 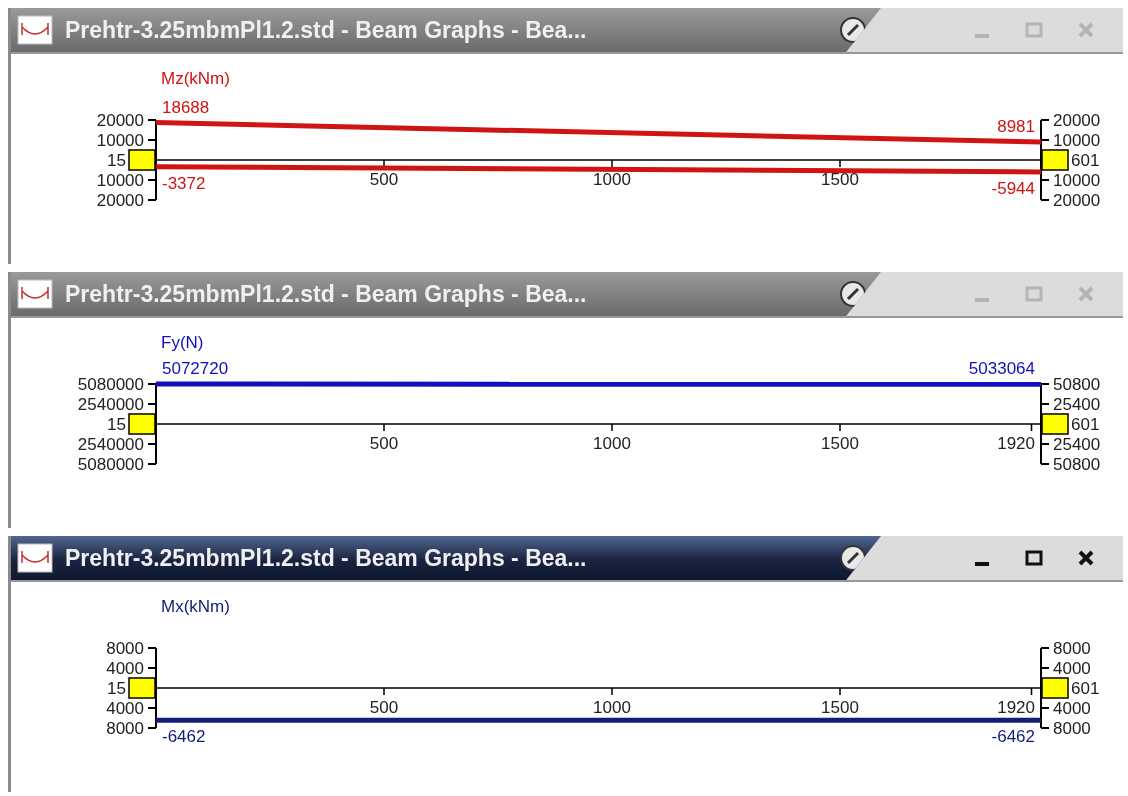 I want to click on value-label: 5033064, so click(x=1001, y=369).